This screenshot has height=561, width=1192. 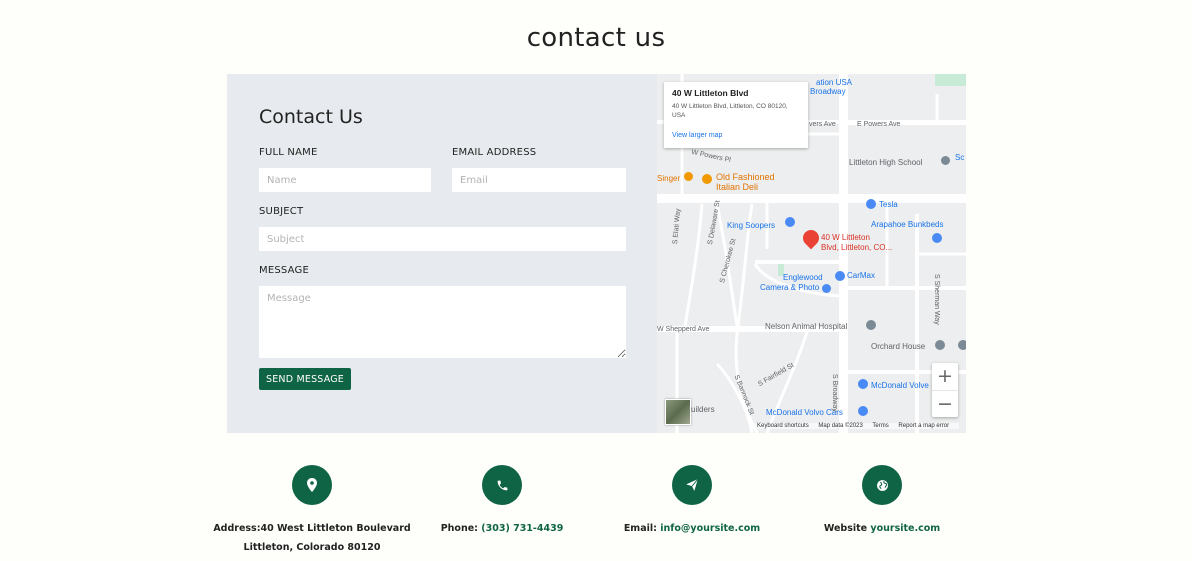 What do you see at coordinates (882, 485) in the screenshot?
I see `globe-icon` at bounding box center [882, 485].